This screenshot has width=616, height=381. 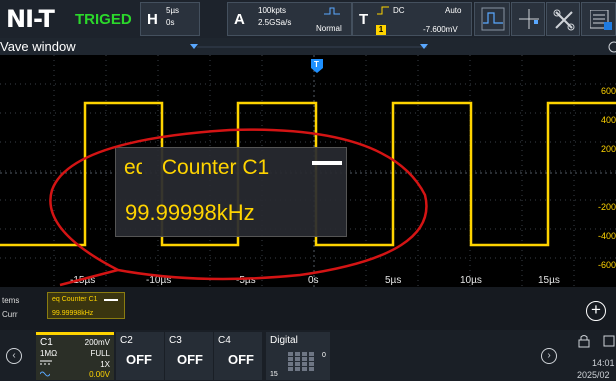 I want to click on digital-bit-grid, so click(x=303, y=363).